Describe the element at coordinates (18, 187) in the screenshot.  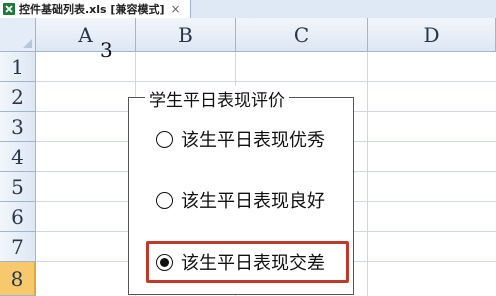
I see `row-header-5: 5` at that location.